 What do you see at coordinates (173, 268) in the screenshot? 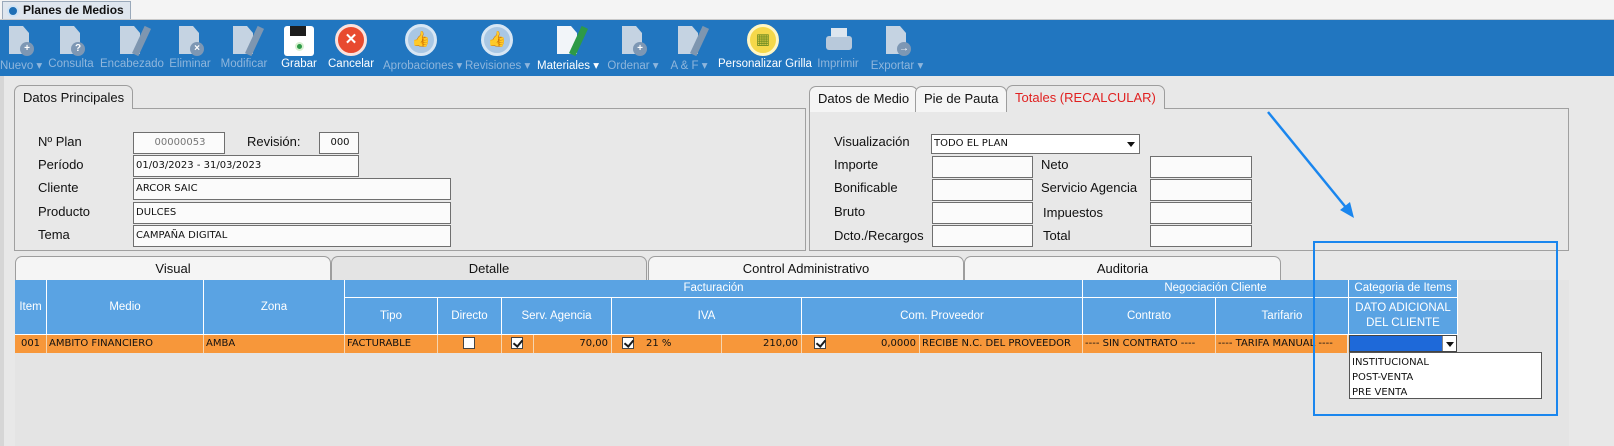
I see `tab-visual: Visual` at bounding box center [173, 268].